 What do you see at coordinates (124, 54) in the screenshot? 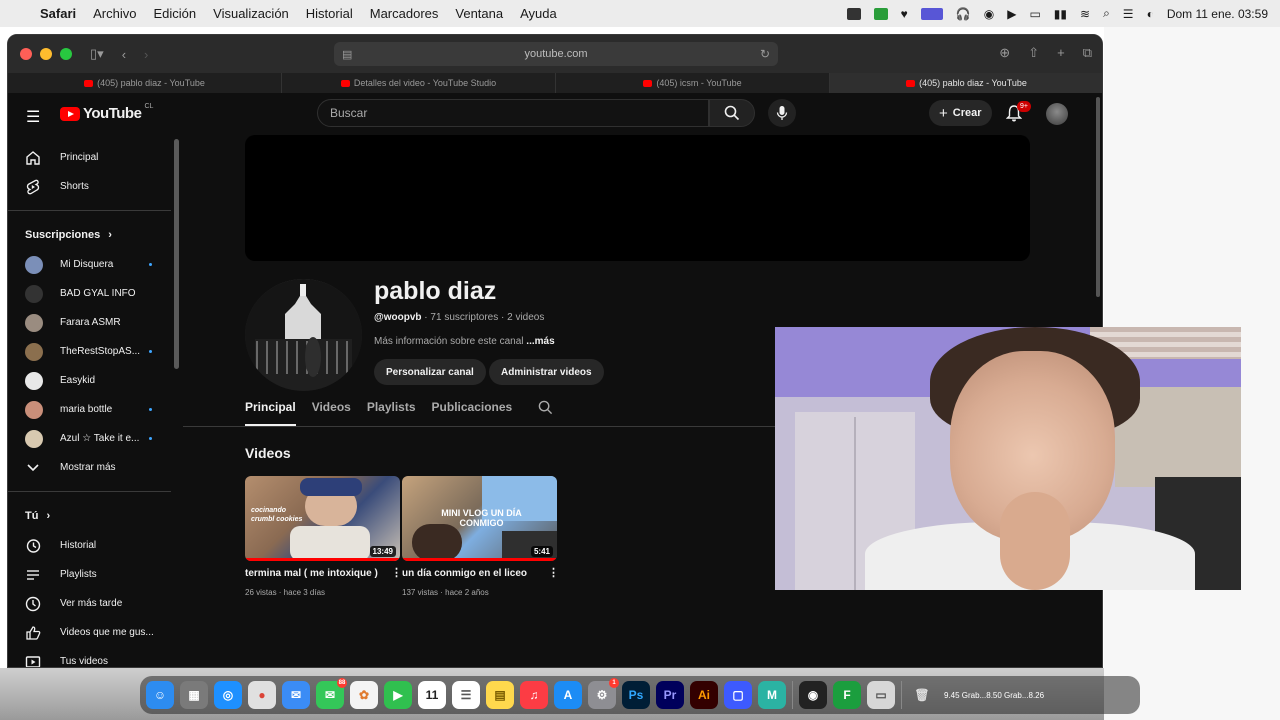
I see `back-arrow-icon: ‹` at bounding box center [124, 54].